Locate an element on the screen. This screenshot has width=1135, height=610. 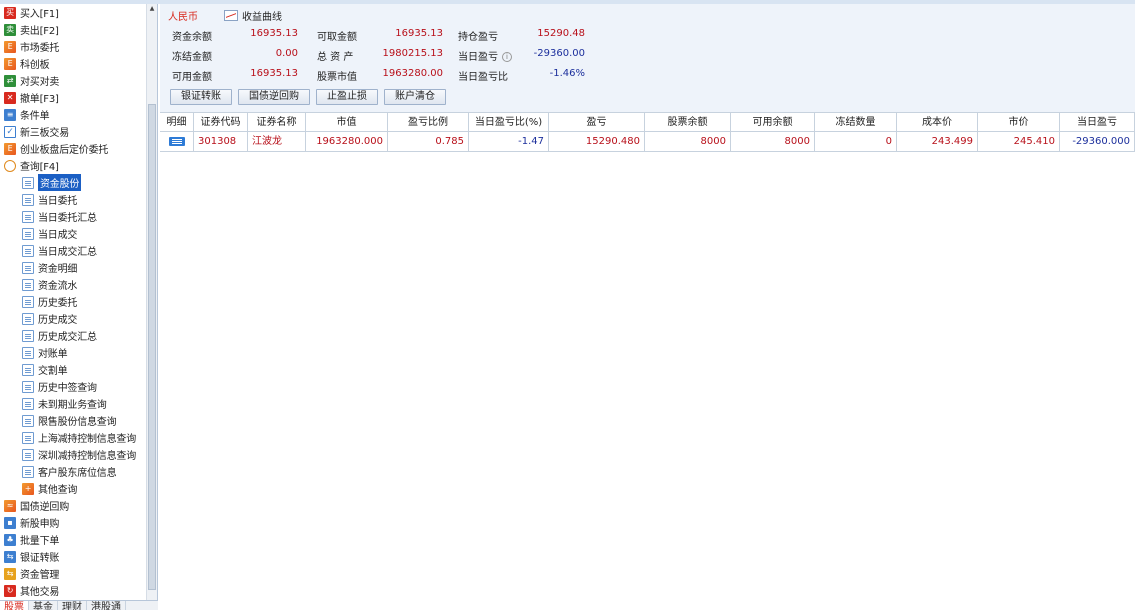
sidebar-item-label: 未到期业务查询 is located at coordinates (72, 405).